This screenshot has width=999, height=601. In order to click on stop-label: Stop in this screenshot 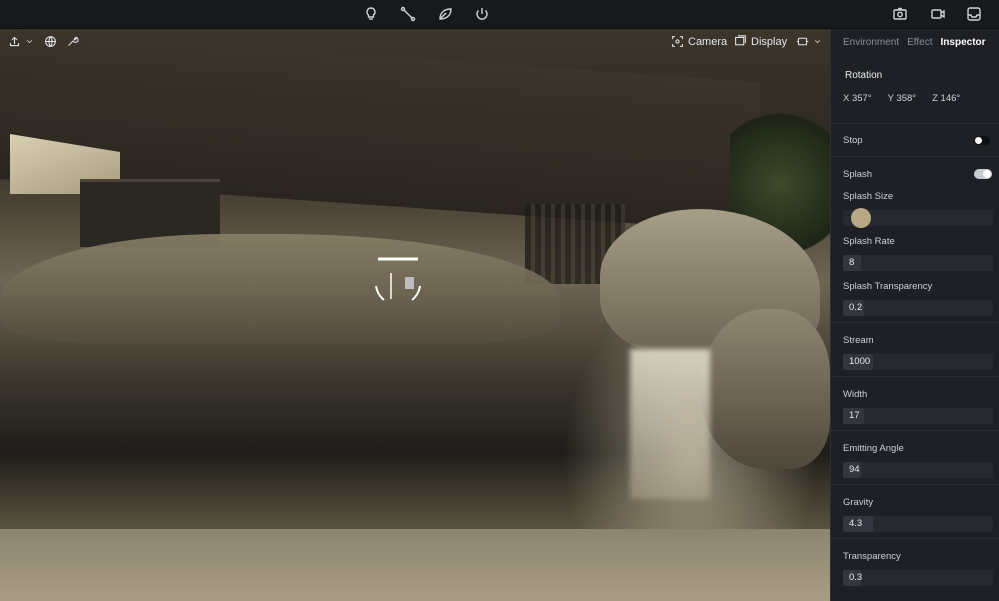, I will do `click(853, 140)`.